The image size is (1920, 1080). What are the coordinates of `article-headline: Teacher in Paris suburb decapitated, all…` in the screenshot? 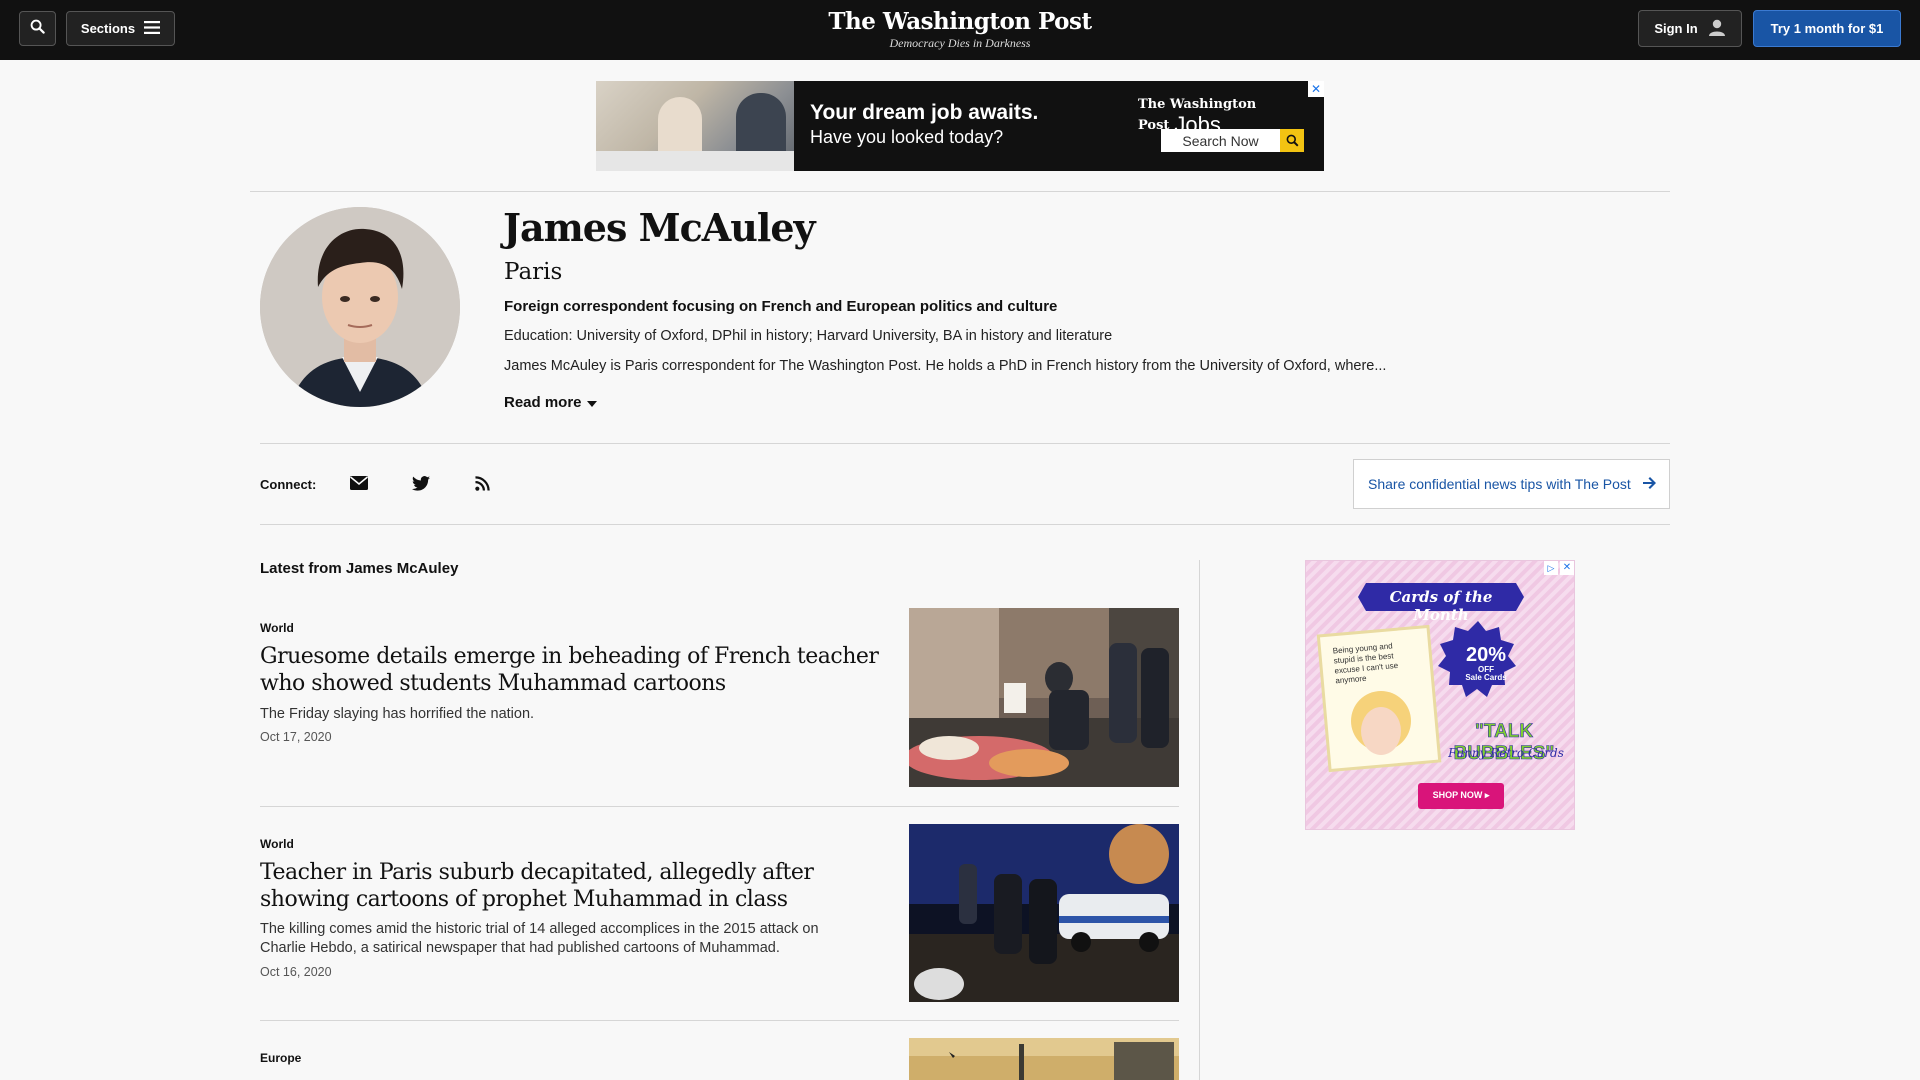 It's located at (570, 886).